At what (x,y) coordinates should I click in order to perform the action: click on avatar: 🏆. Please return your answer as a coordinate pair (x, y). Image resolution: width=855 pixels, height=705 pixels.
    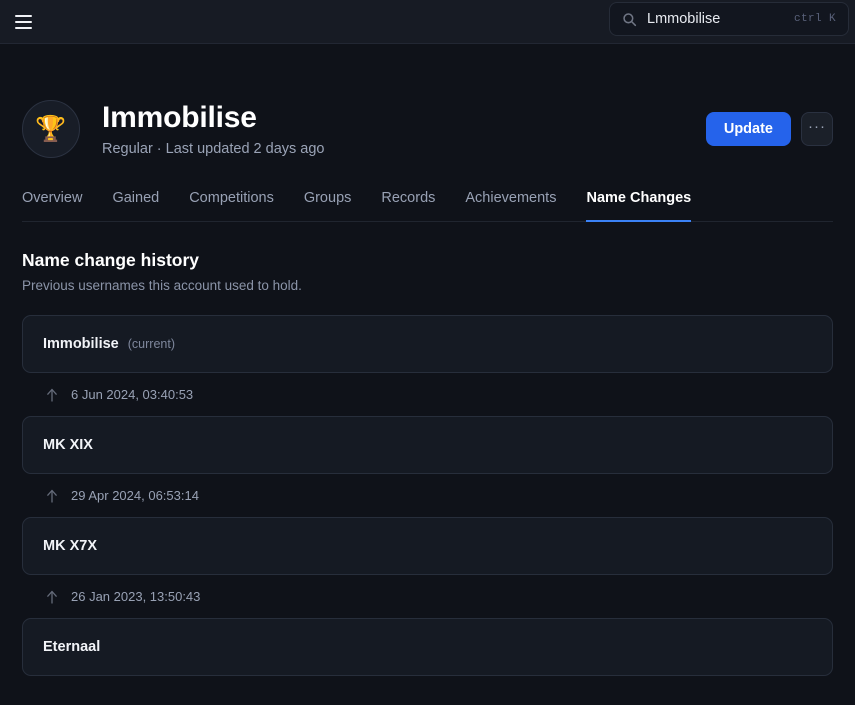
    Looking at the image, I should click on (51, 129).